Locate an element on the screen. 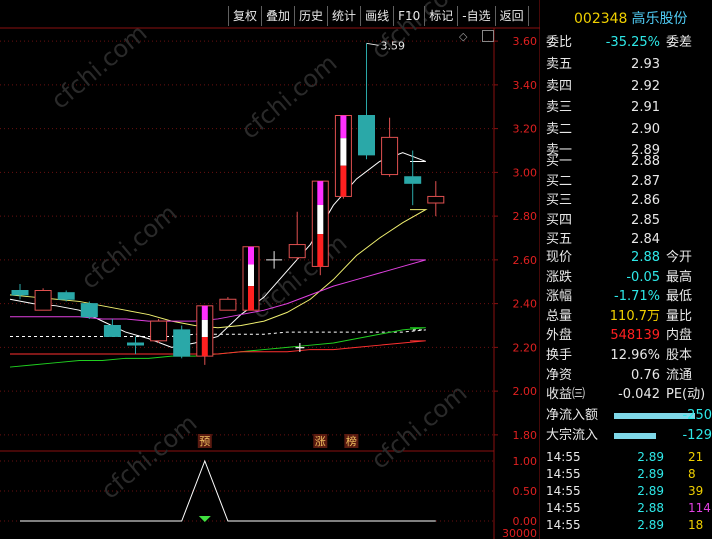 This screenshot has width=712, height=539. stock-name: 高乐股份 is located at coordinates (659, 19).